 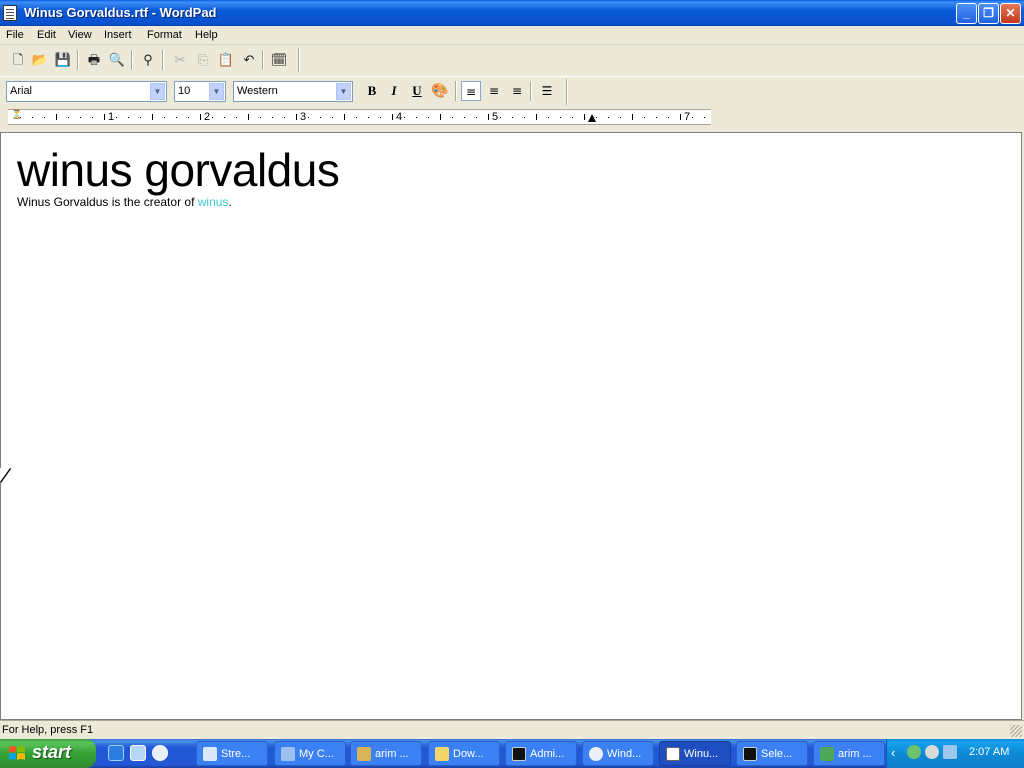 What do you see at coordinates (950, 752) in the screenshot?
I see `display-icon` at bounding box center [950, 752].